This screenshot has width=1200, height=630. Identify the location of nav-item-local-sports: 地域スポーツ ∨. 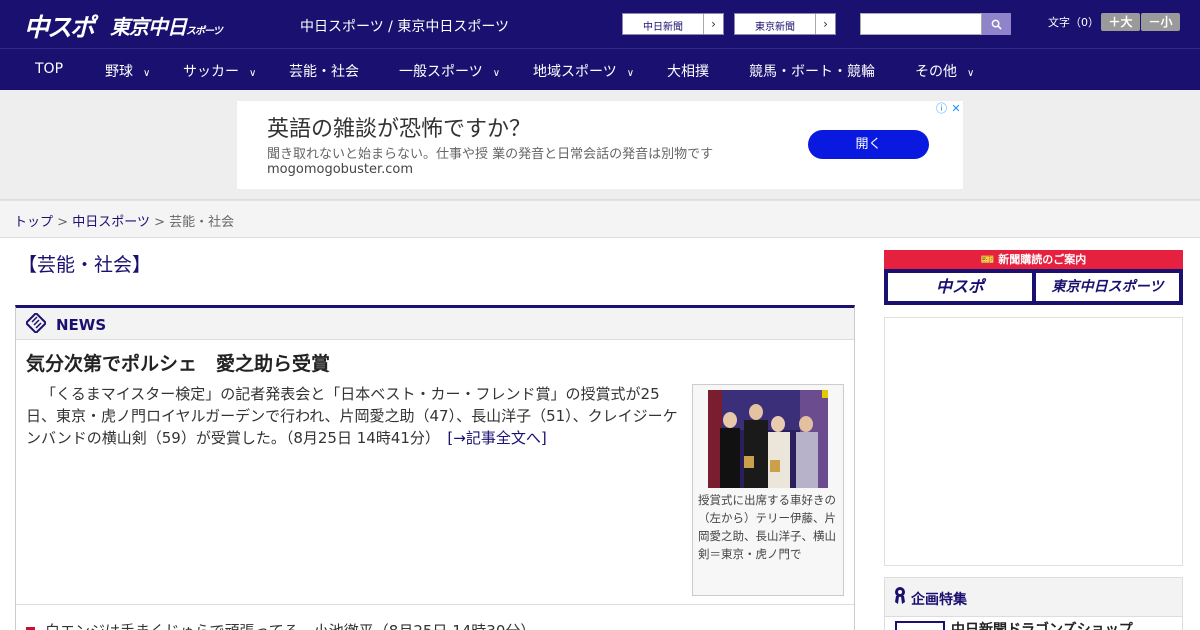
(583, 71).